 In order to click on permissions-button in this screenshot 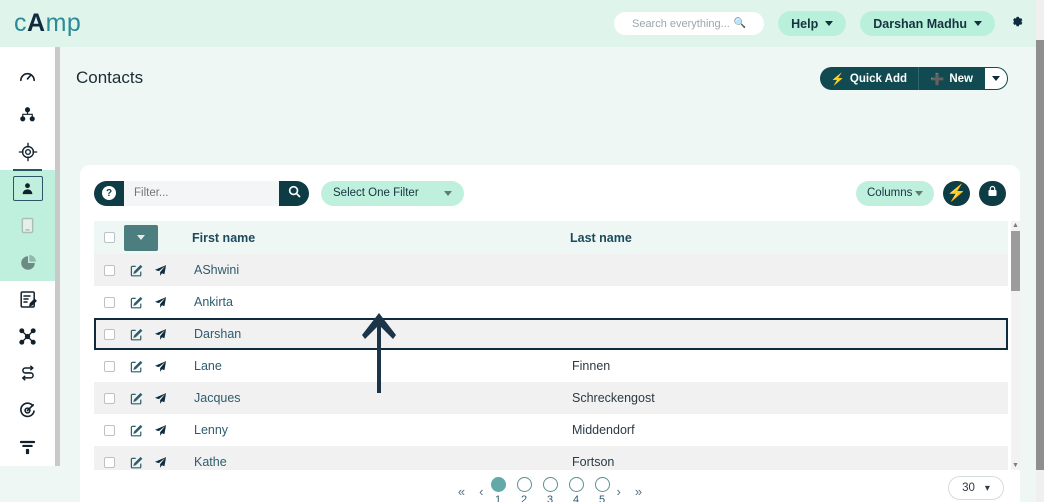, I will do `click(992, 193)`.